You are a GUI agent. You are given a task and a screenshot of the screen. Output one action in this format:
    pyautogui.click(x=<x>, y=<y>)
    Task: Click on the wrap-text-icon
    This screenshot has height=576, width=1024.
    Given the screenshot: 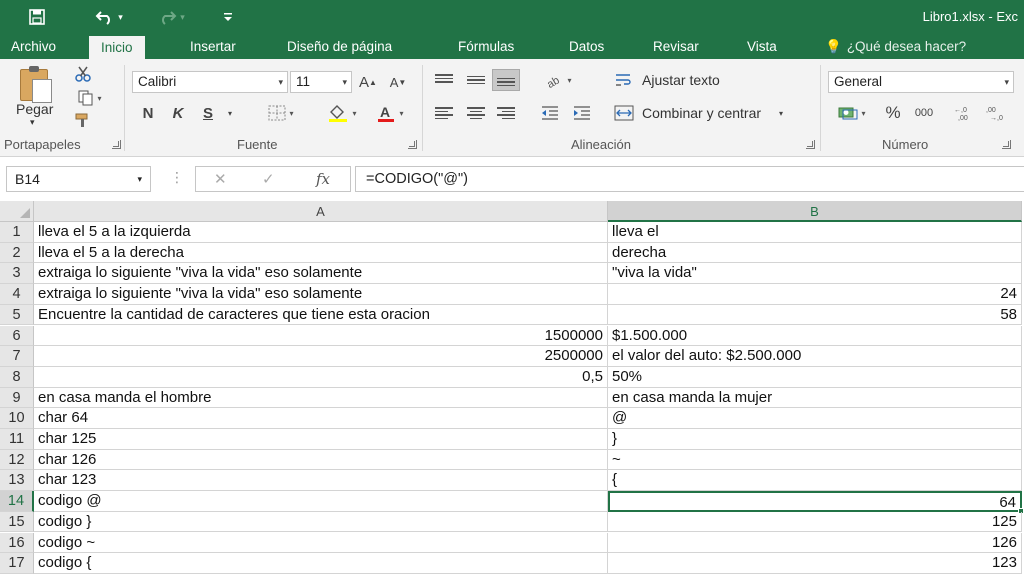 What is the action you would take?
    pyautogui.click(x=624, y=80)
    